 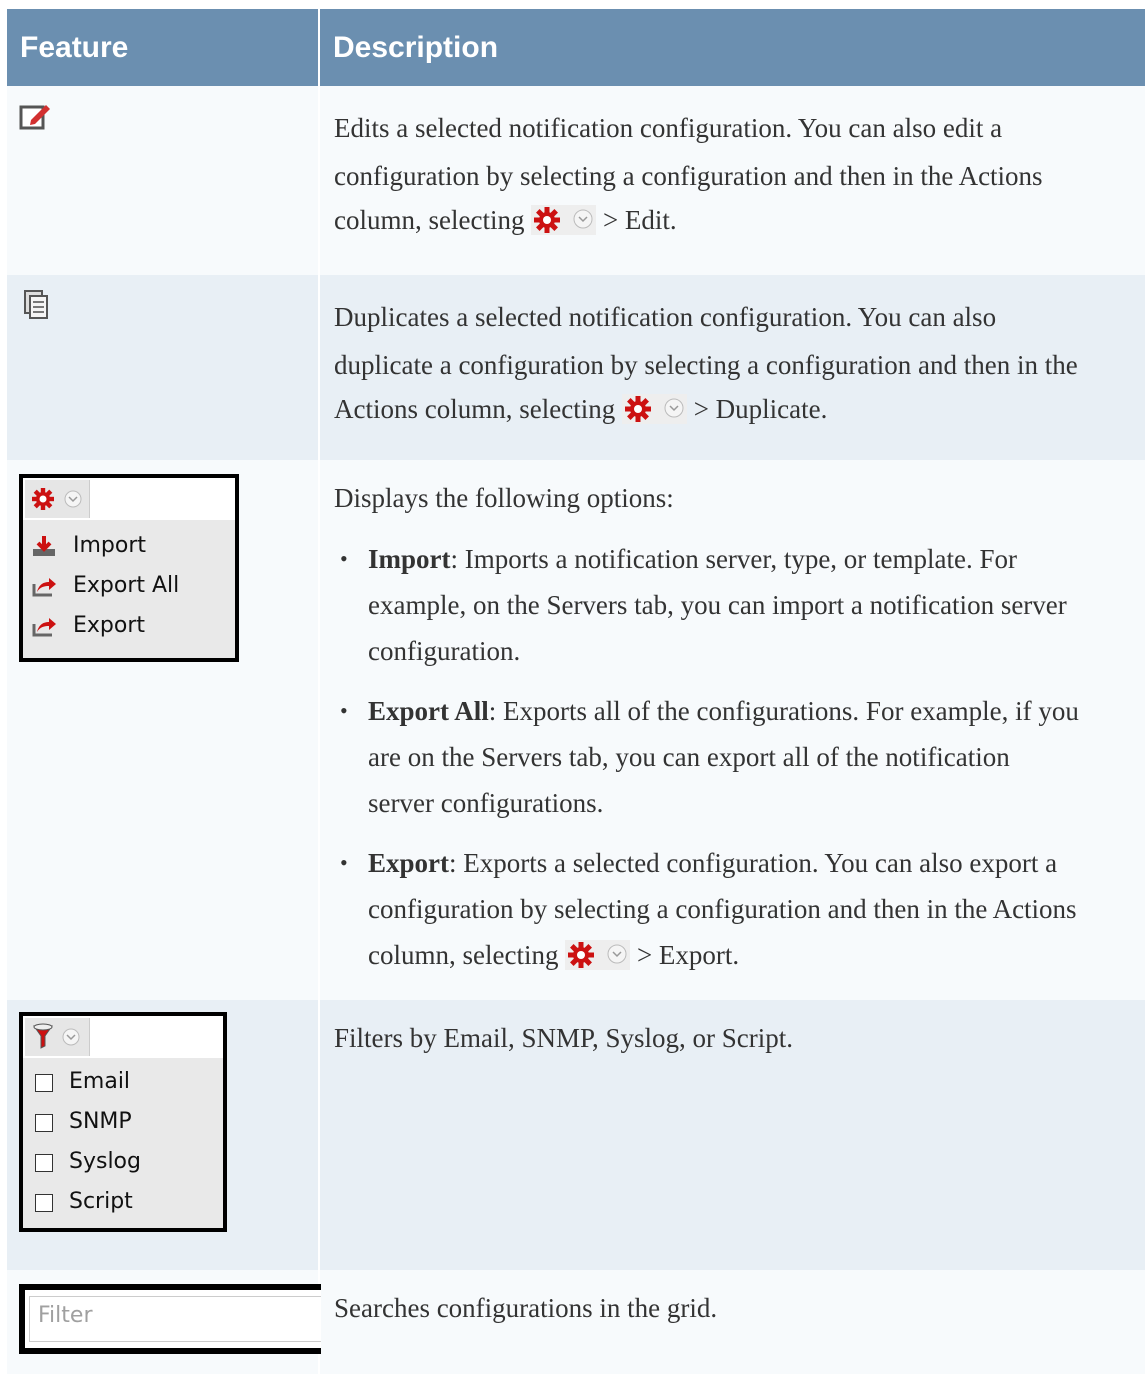 What do you see at coordinates (163, 47) in the screenshot?
I see `header-feature: Feature` at bounding box center [163, 47].